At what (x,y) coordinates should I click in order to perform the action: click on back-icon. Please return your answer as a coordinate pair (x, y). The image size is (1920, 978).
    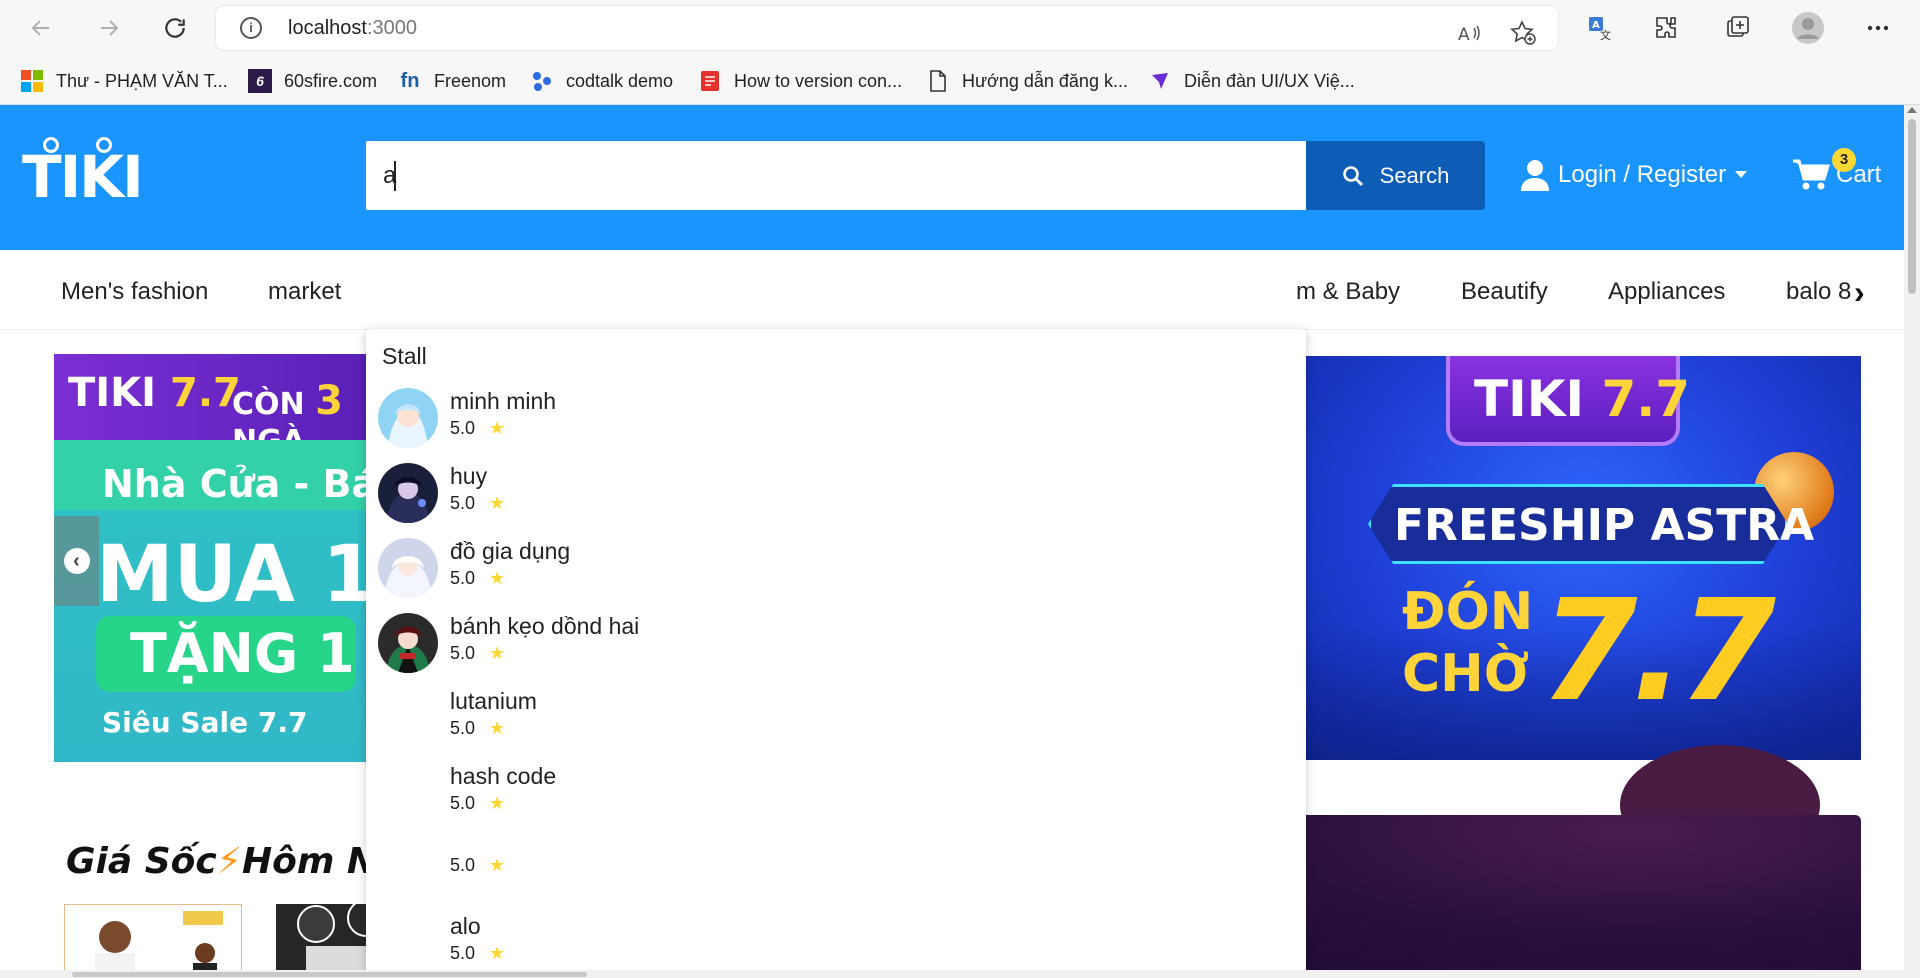
    Looking at the image, I should click on (41, 28).